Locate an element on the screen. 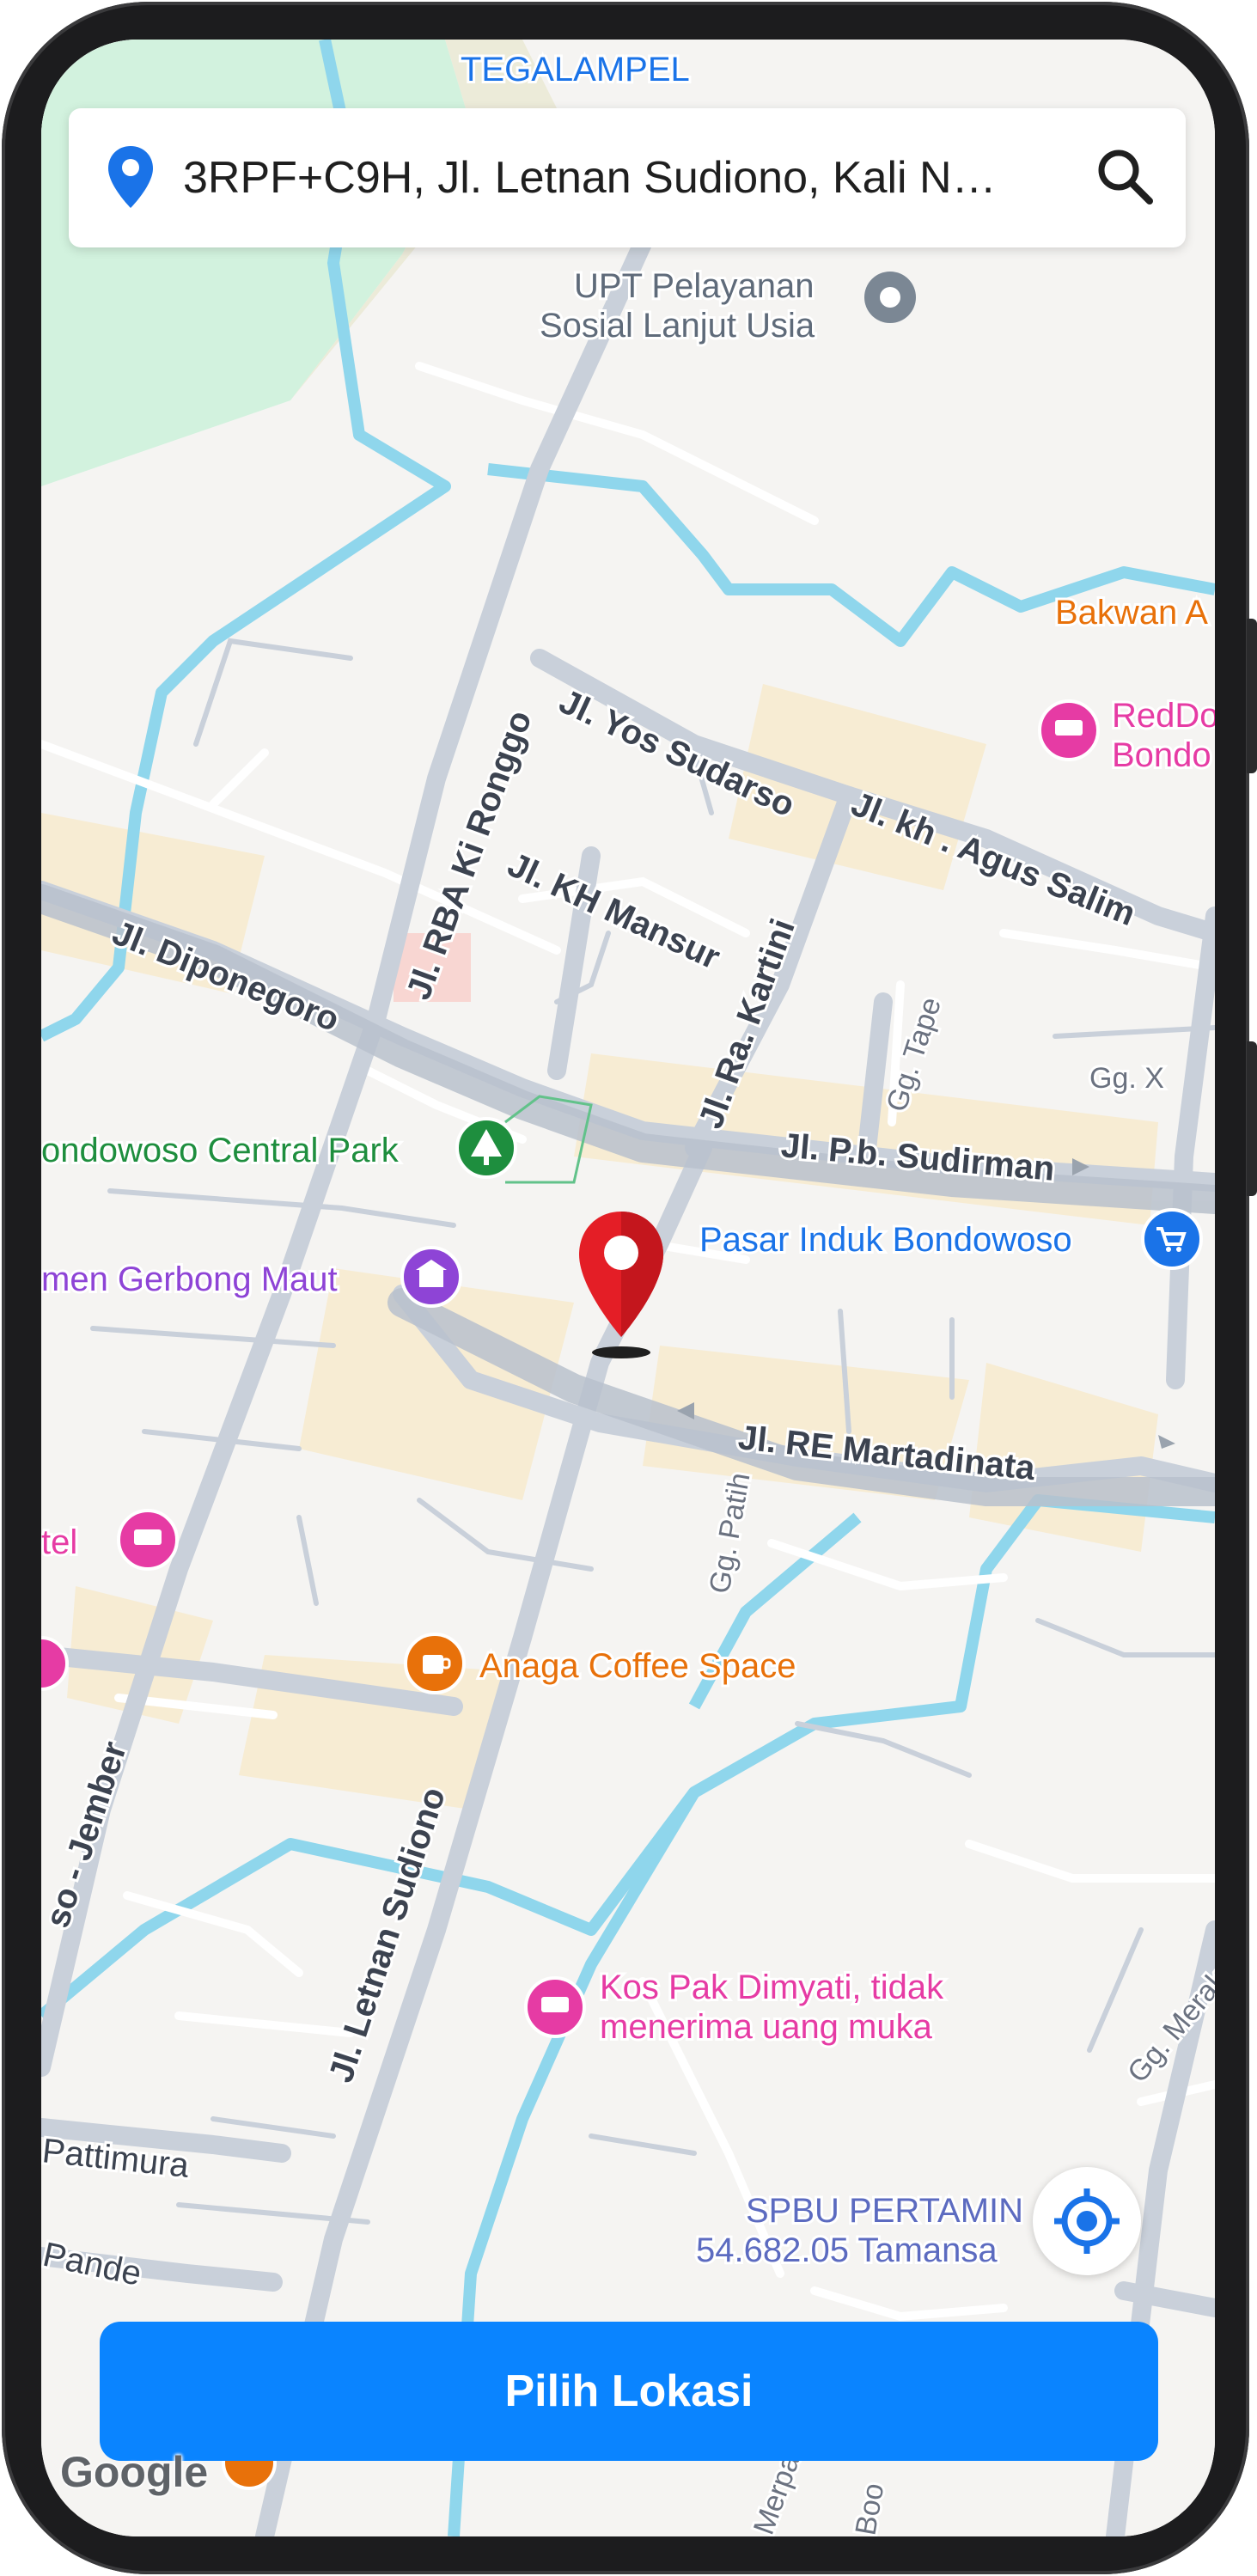 The width and height of the screenshot is (1257, 2576). svg-text: Kos Pak Dimyati, tidak is located at coordinates (772, 1988).